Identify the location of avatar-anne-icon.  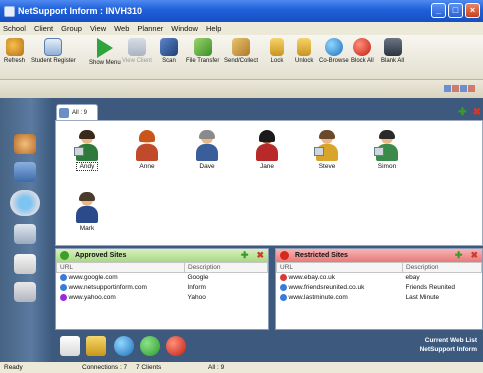
(147, 145).